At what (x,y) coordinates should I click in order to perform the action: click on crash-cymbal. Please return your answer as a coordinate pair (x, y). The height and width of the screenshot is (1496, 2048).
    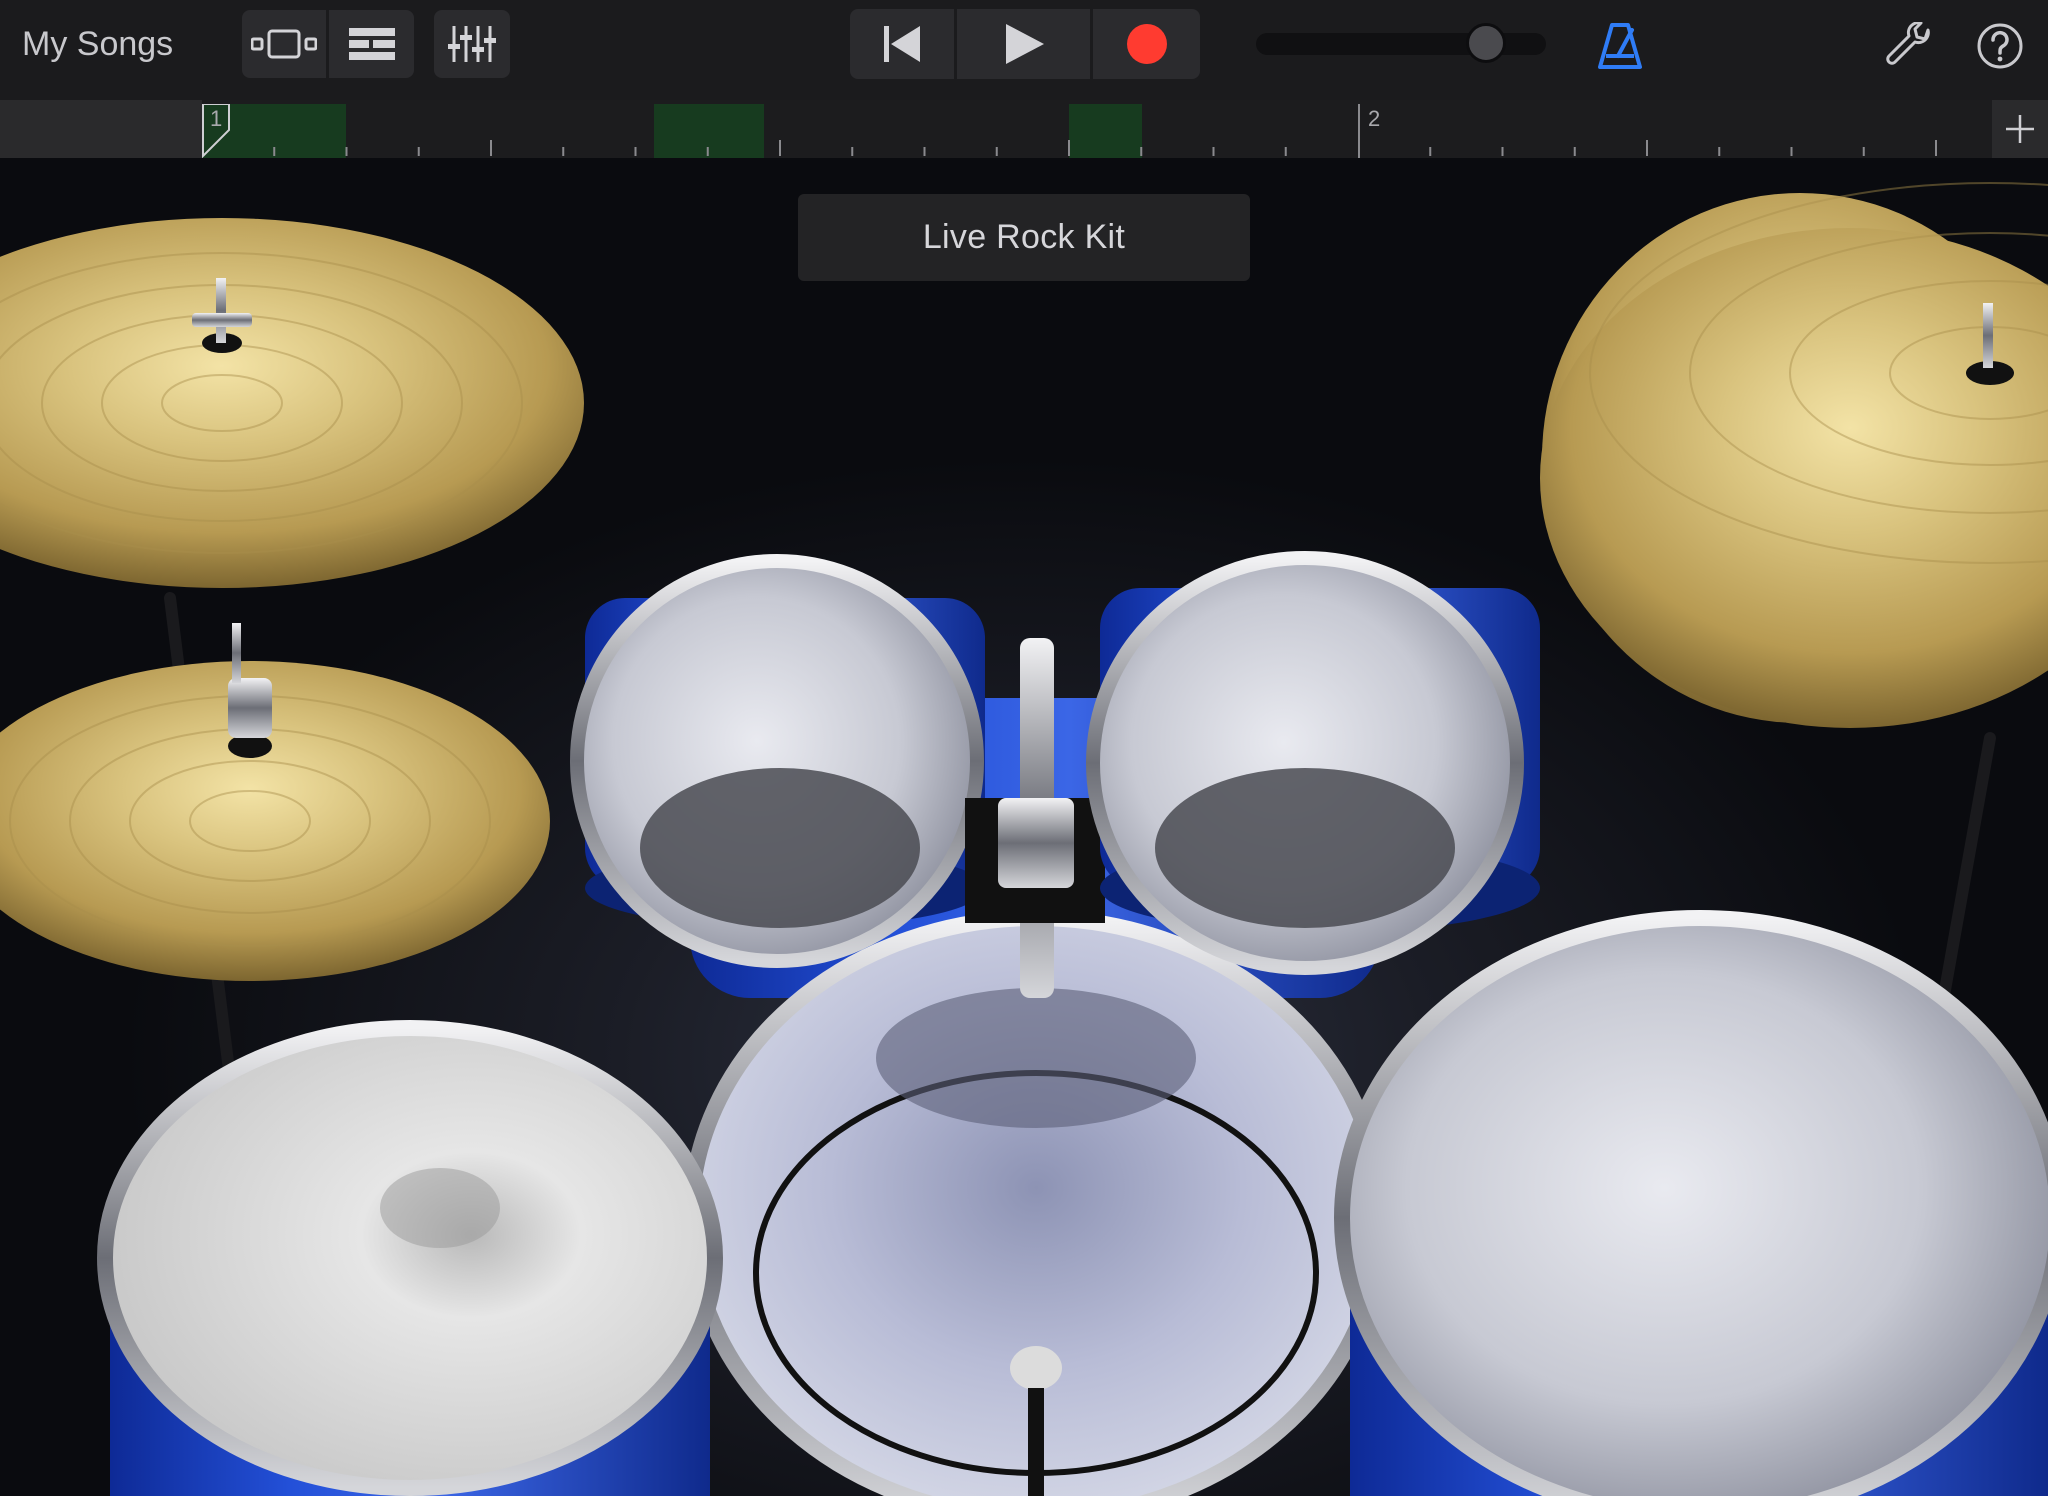
    Looking at the image, I should click on (292, 403).